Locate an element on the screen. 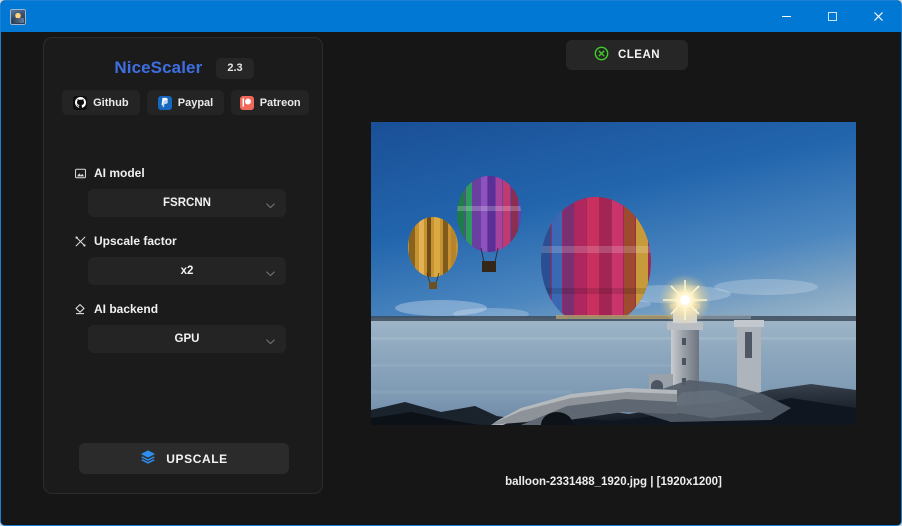  title-bar is located at coordinates (451, 16).